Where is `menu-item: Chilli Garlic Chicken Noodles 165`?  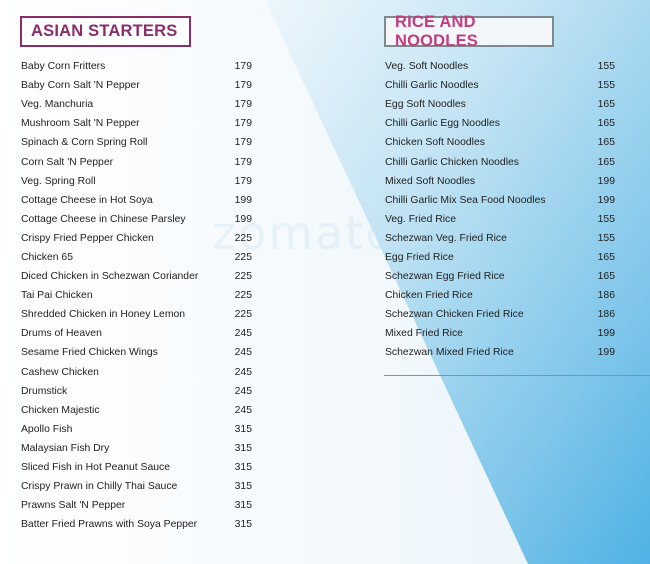 menu-item: Chilli Garlic Chicken Noodles 165 is located at coordinates (500, 161).